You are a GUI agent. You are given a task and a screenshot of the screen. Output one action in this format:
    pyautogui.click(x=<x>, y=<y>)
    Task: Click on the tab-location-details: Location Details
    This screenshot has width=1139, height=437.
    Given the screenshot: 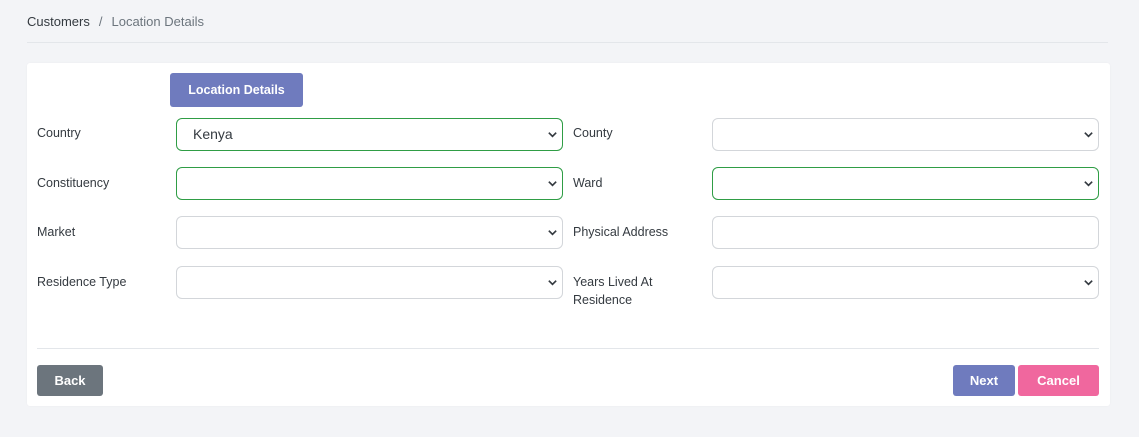 What is the action you would take?
    pyautogui.click(x=236, y=90)
    